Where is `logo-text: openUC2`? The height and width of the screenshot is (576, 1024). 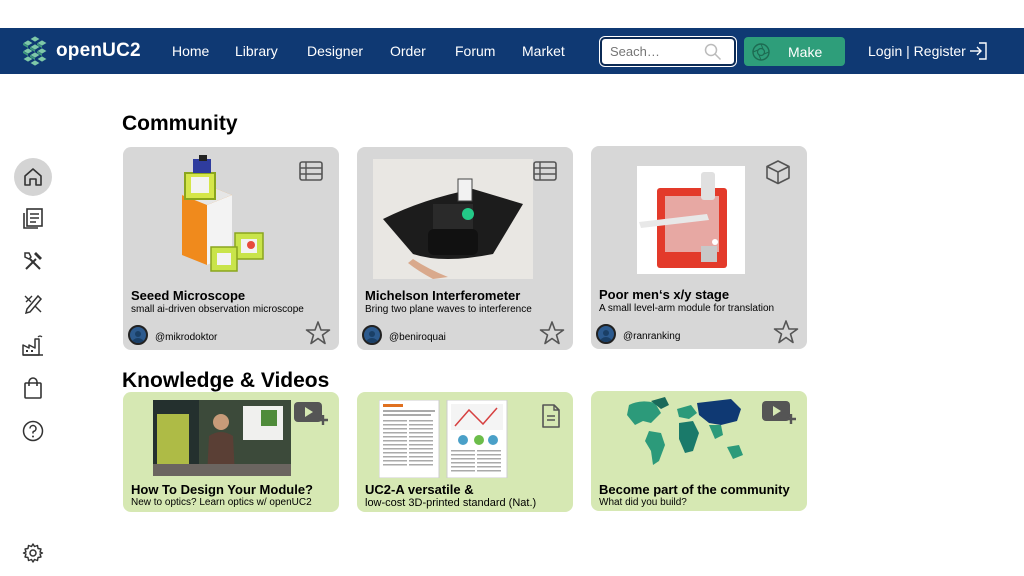
logo-text: openUC2 is located at coordinates (98, 50).